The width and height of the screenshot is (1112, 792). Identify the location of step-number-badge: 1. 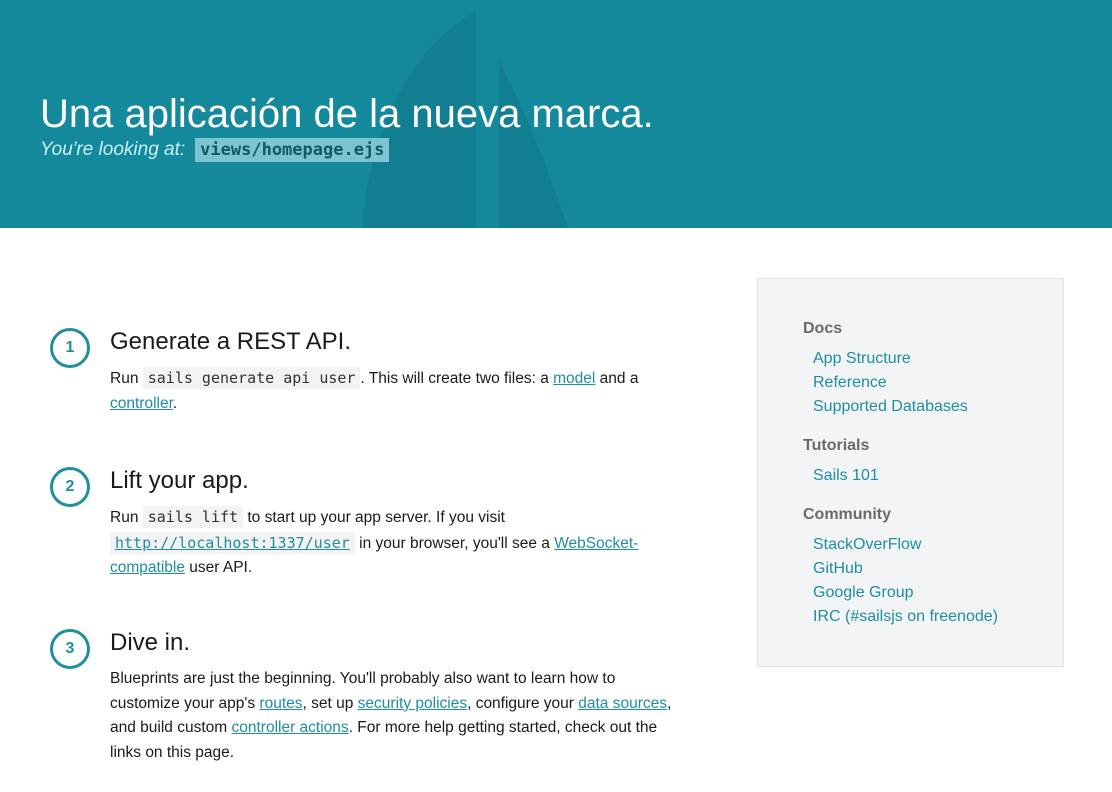
(70, 348).